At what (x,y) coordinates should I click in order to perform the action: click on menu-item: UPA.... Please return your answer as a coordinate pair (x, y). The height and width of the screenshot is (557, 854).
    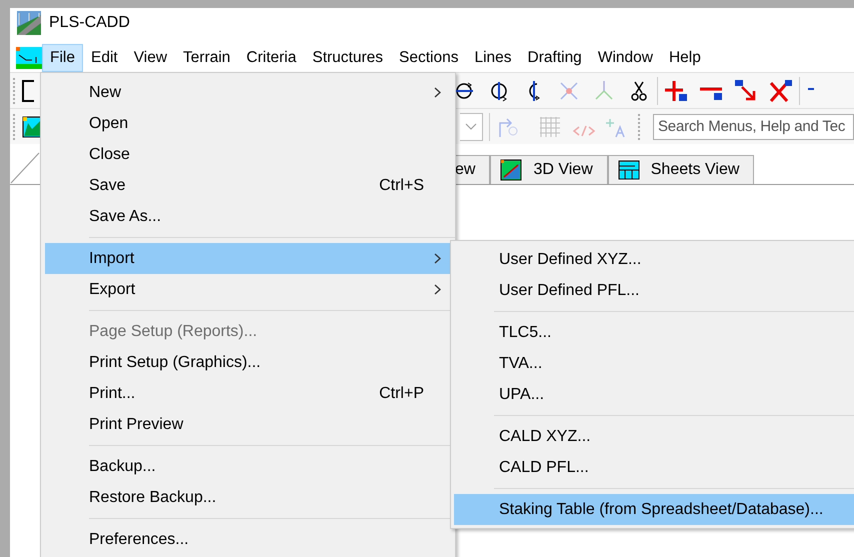
    Looking at the image, I should click on (654, 394).